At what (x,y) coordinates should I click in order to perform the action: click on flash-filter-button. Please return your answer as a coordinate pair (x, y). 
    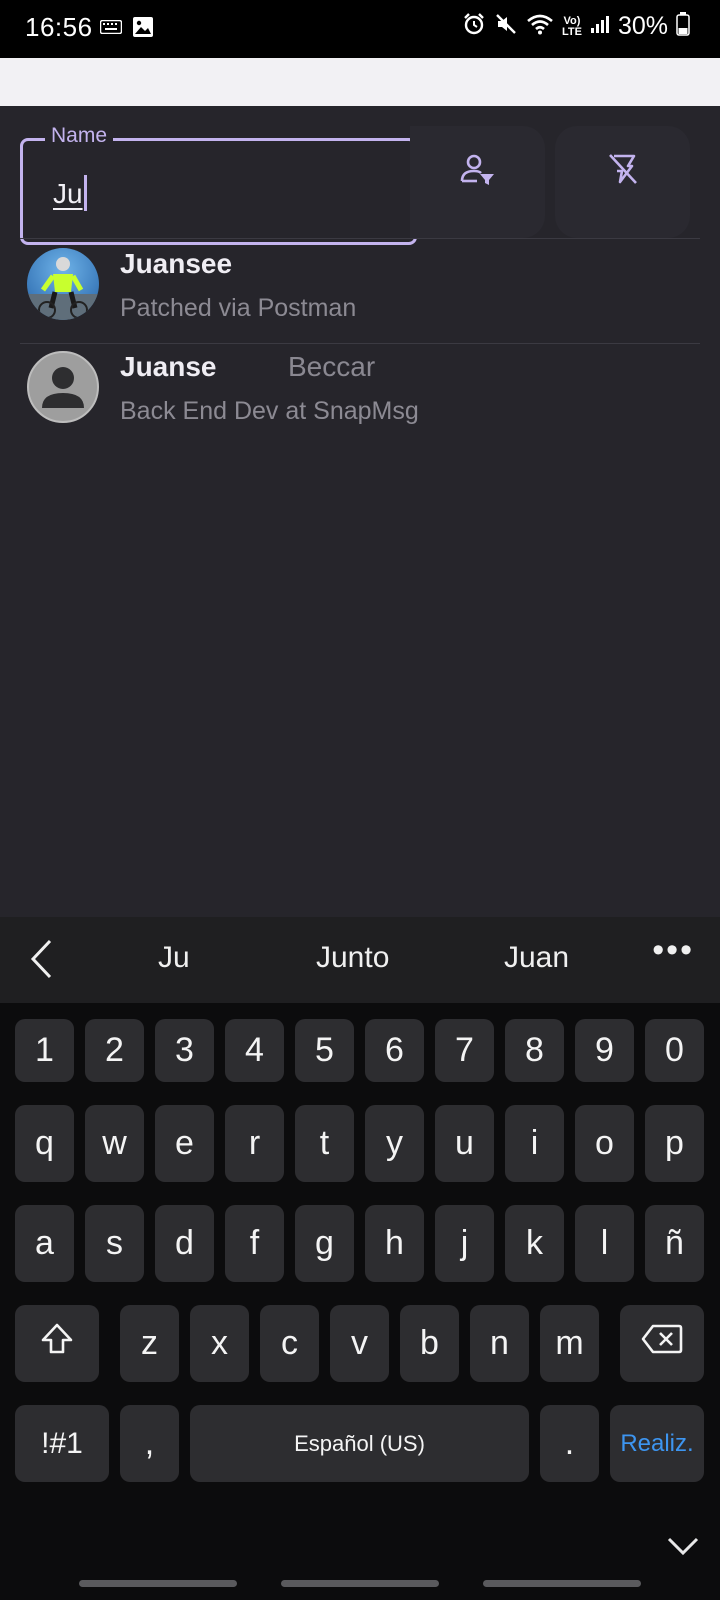
    Looking at the image, I should click on (622, 182).